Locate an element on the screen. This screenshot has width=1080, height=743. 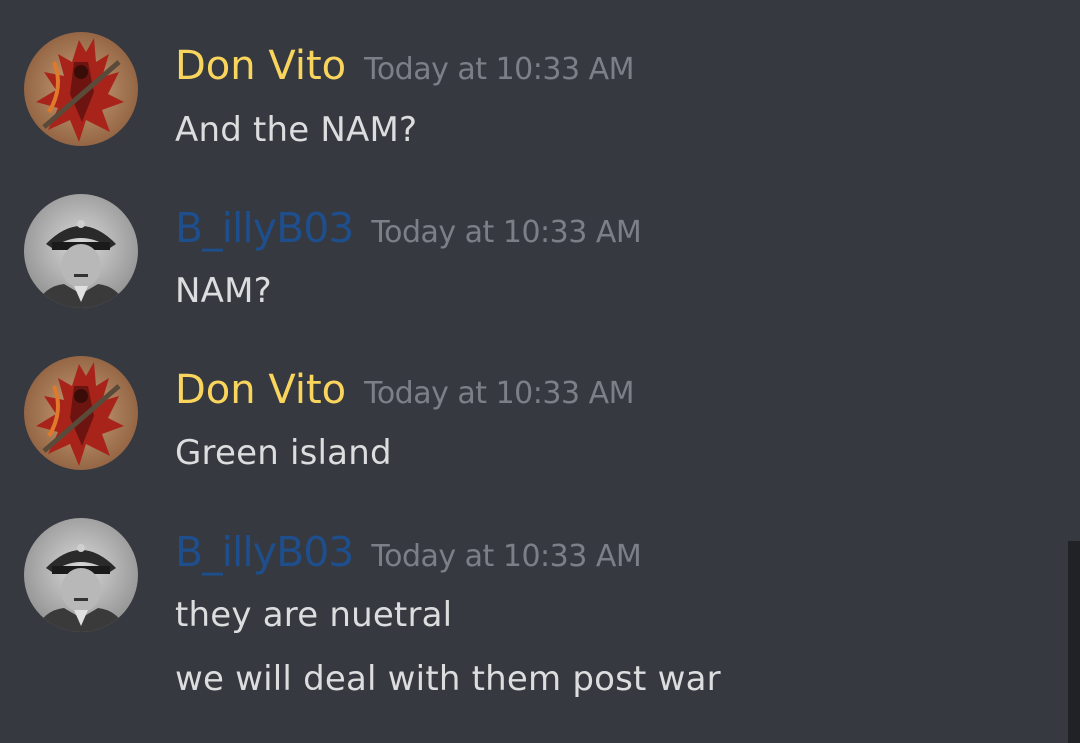
message-text: Green island is located at coordinates (283, 453).